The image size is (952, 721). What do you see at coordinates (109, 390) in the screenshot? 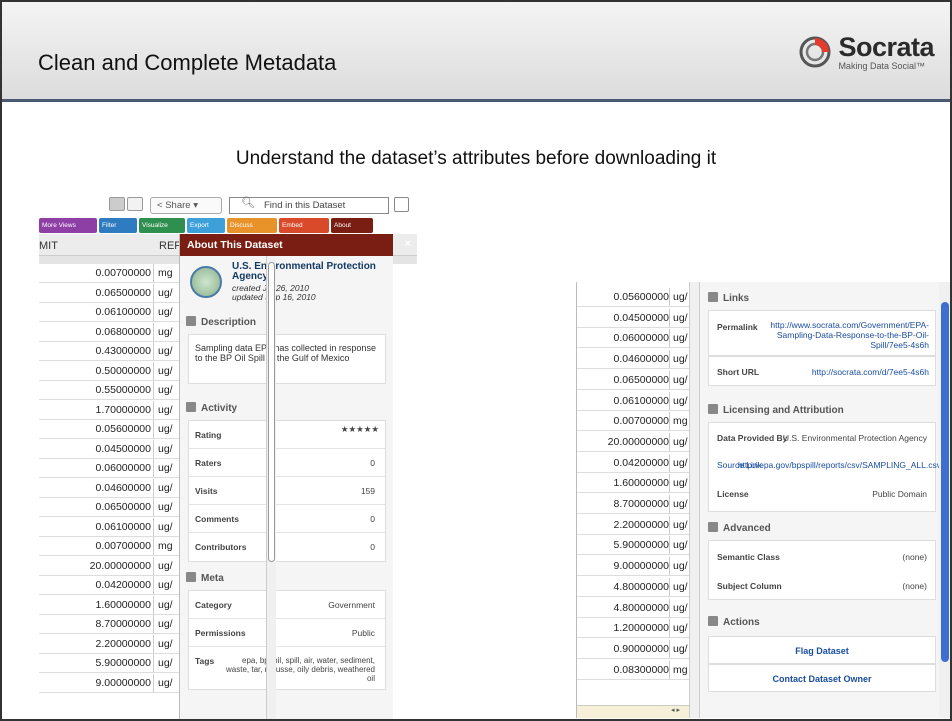
I see `table-row: 0.55000000 ug/` at bounding box center [109, 390].